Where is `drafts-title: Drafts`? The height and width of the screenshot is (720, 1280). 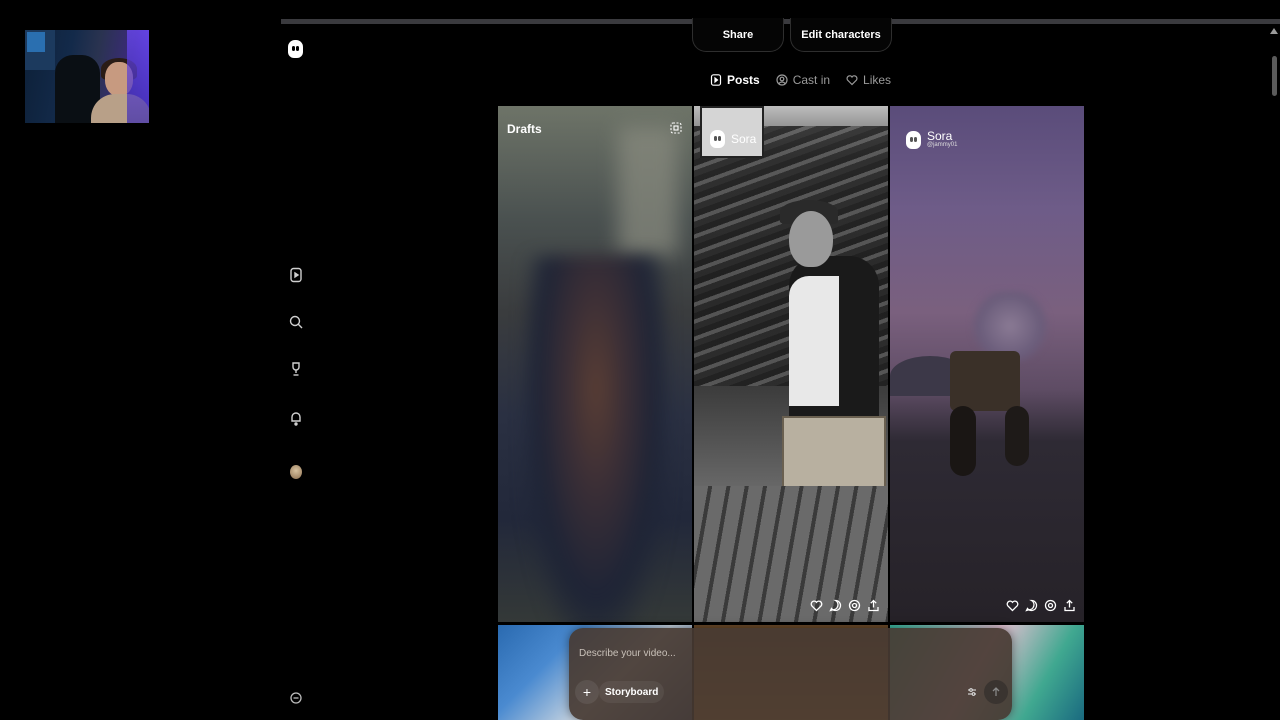 drafts-title: Drafts is located at coordinates (524, 129).